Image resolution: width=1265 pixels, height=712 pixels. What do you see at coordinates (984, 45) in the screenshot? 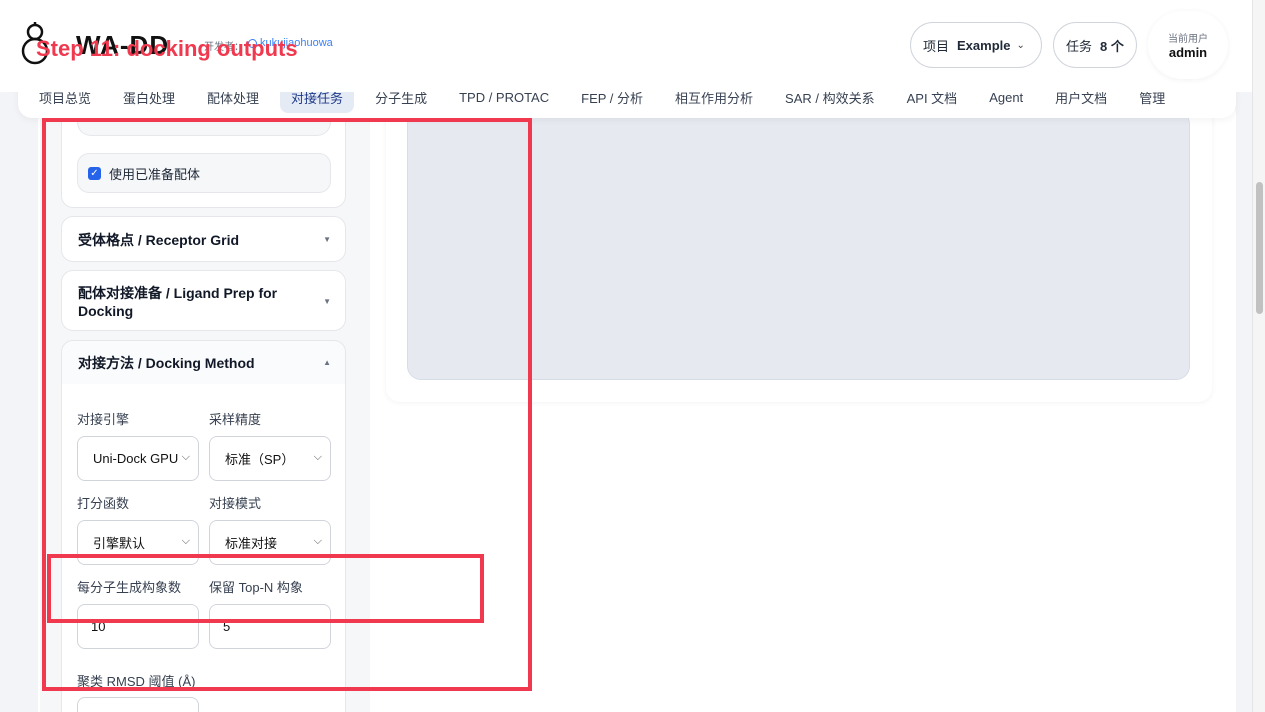
I see `project-value: Example` at bounding box center [984, 45].